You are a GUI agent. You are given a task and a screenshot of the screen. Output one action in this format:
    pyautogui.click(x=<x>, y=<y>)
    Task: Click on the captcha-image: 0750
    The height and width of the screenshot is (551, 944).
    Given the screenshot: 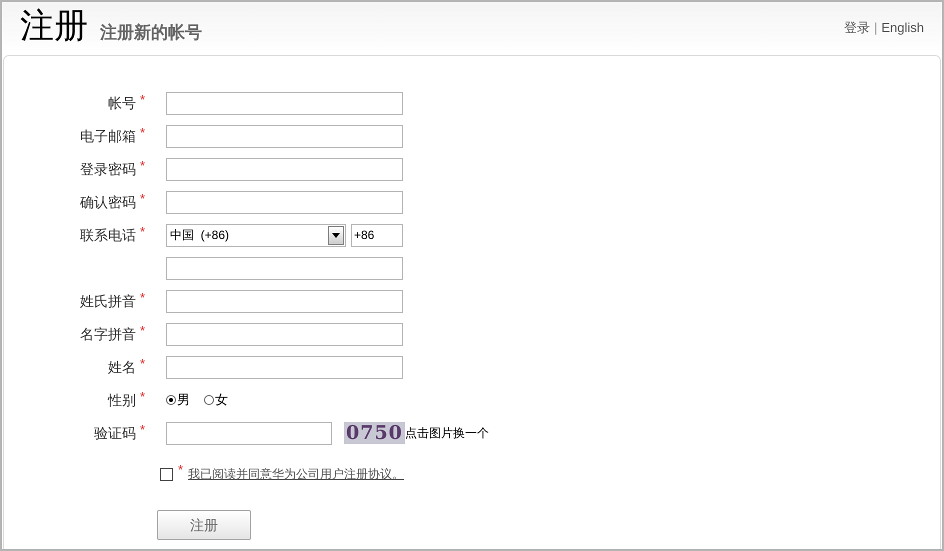 What is the action you would take?
    pyautogui.click(x=374, y=433)
    